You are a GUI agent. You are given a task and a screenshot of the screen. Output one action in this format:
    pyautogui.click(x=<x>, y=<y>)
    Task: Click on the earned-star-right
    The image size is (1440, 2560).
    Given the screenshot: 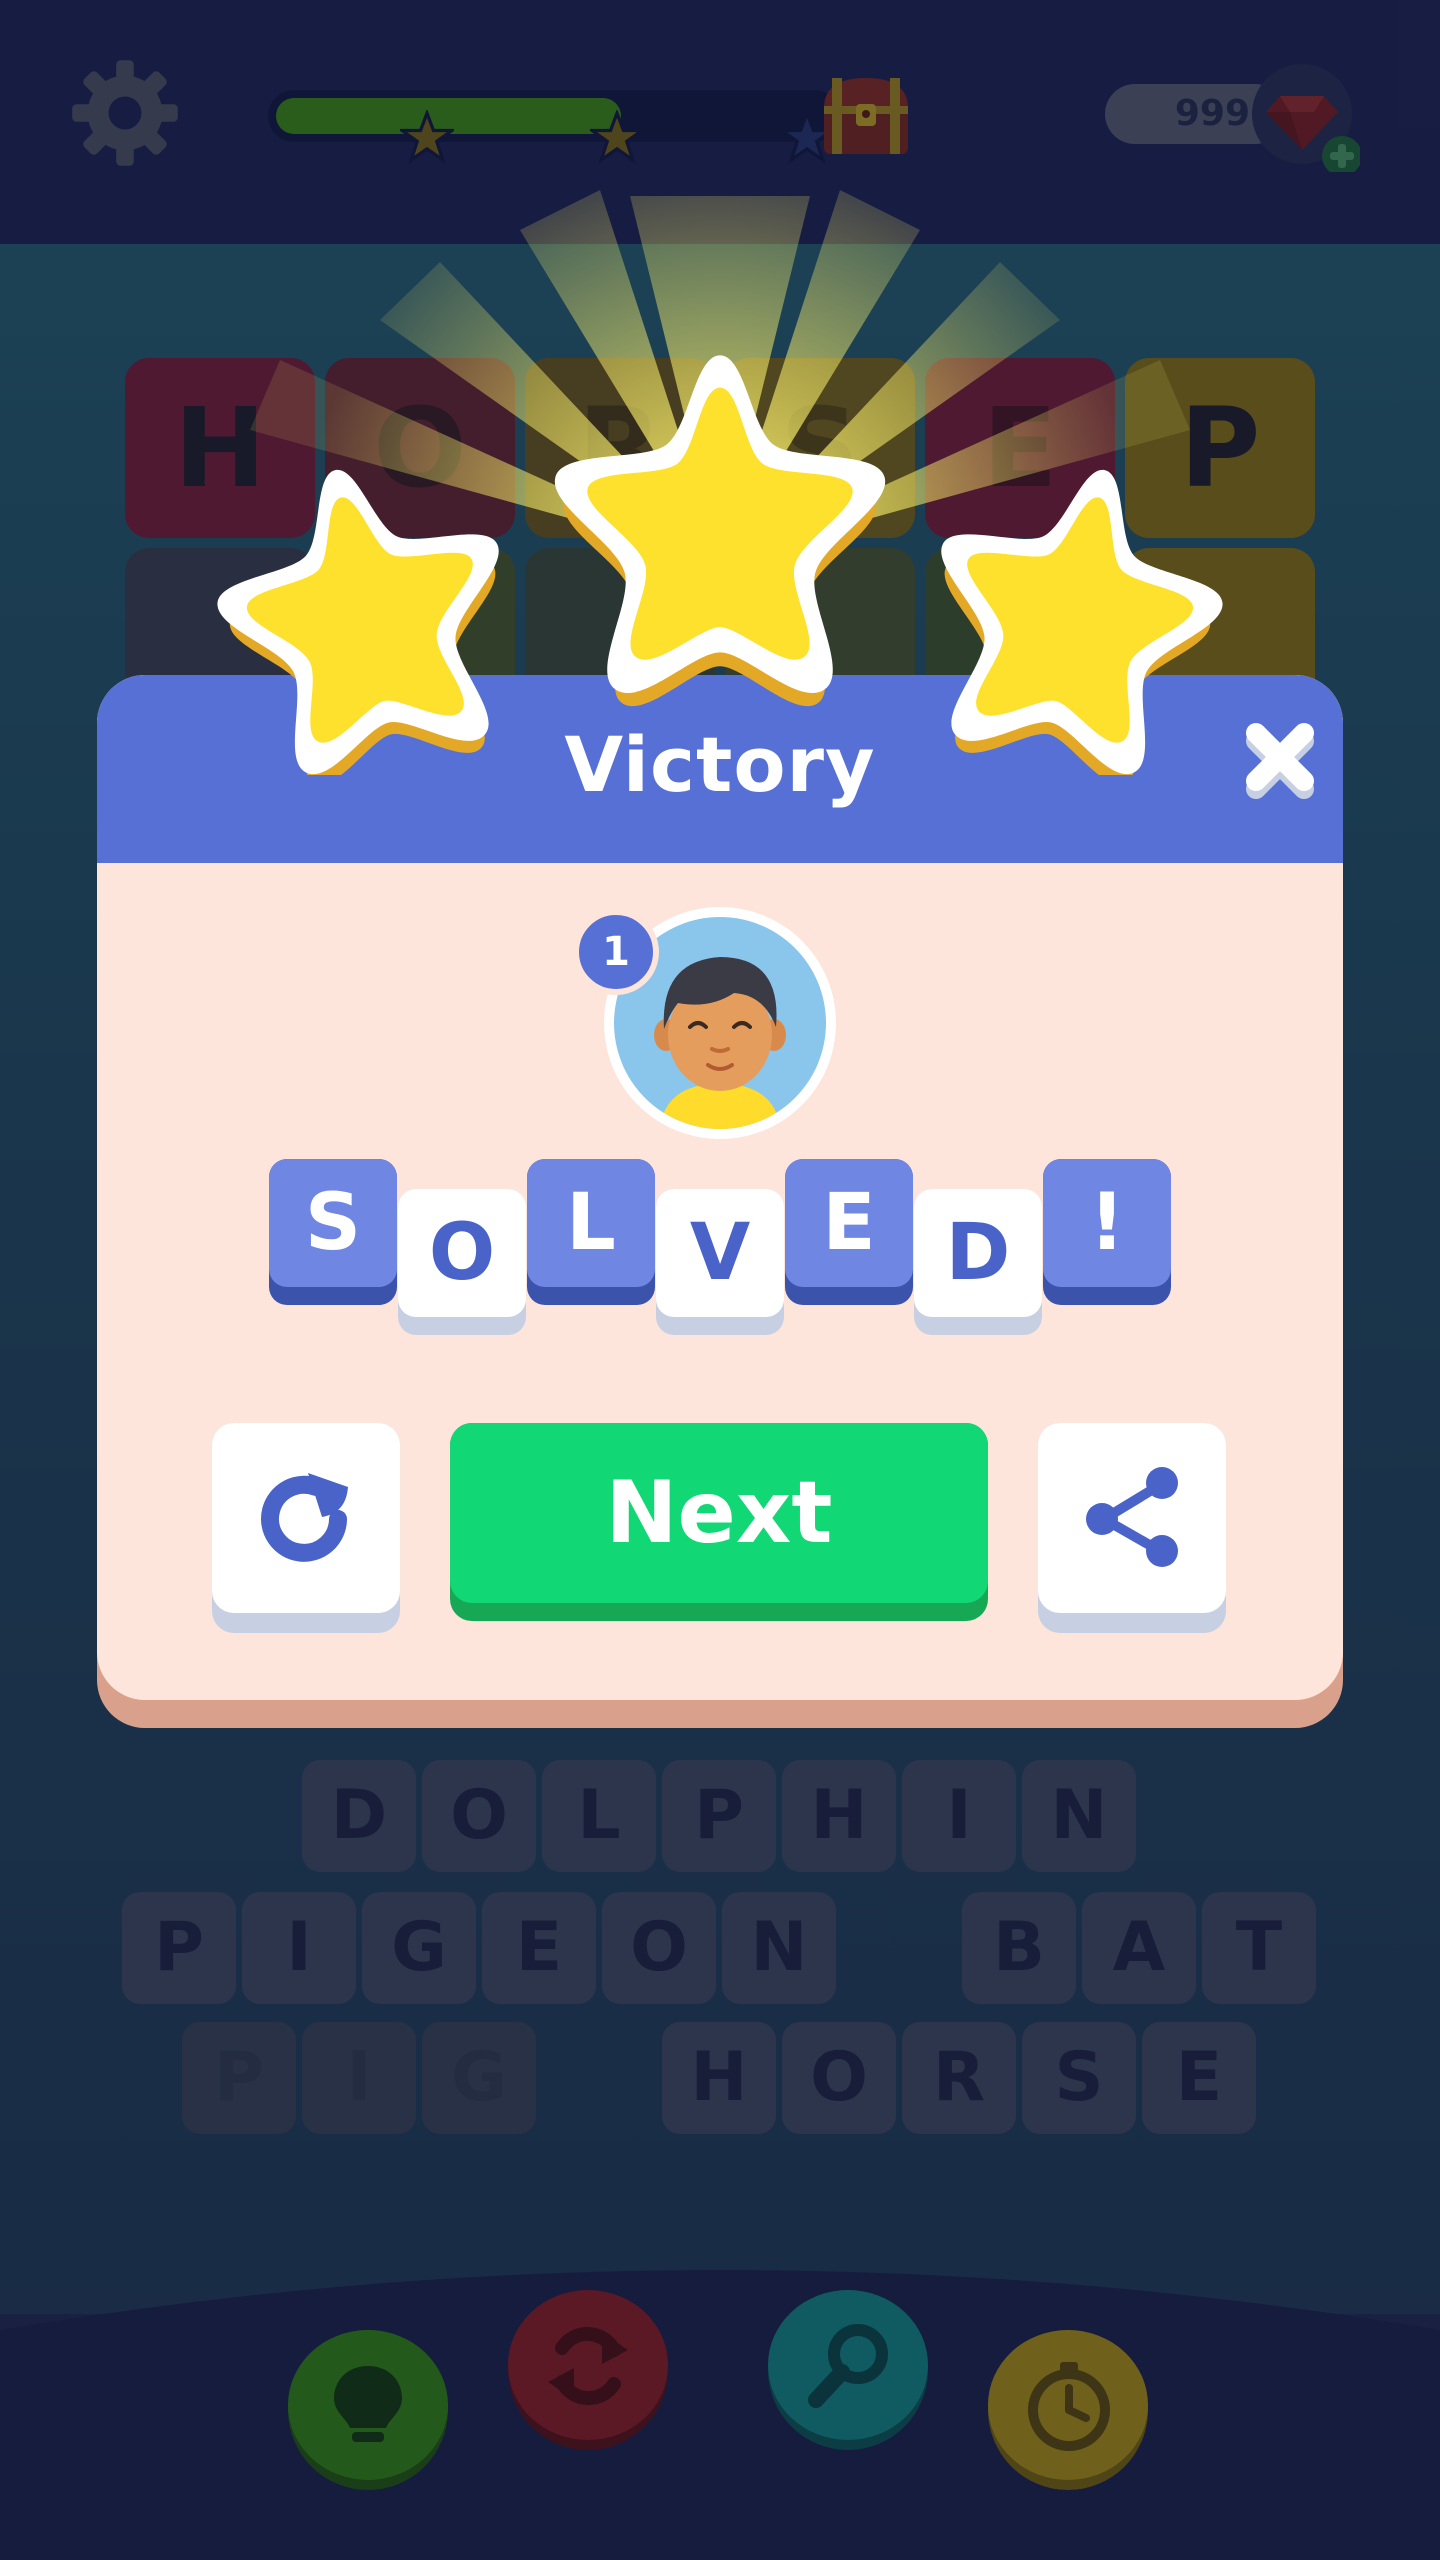 What is the action you would take?
    pyautogui.click(x=1082, y=622)
    